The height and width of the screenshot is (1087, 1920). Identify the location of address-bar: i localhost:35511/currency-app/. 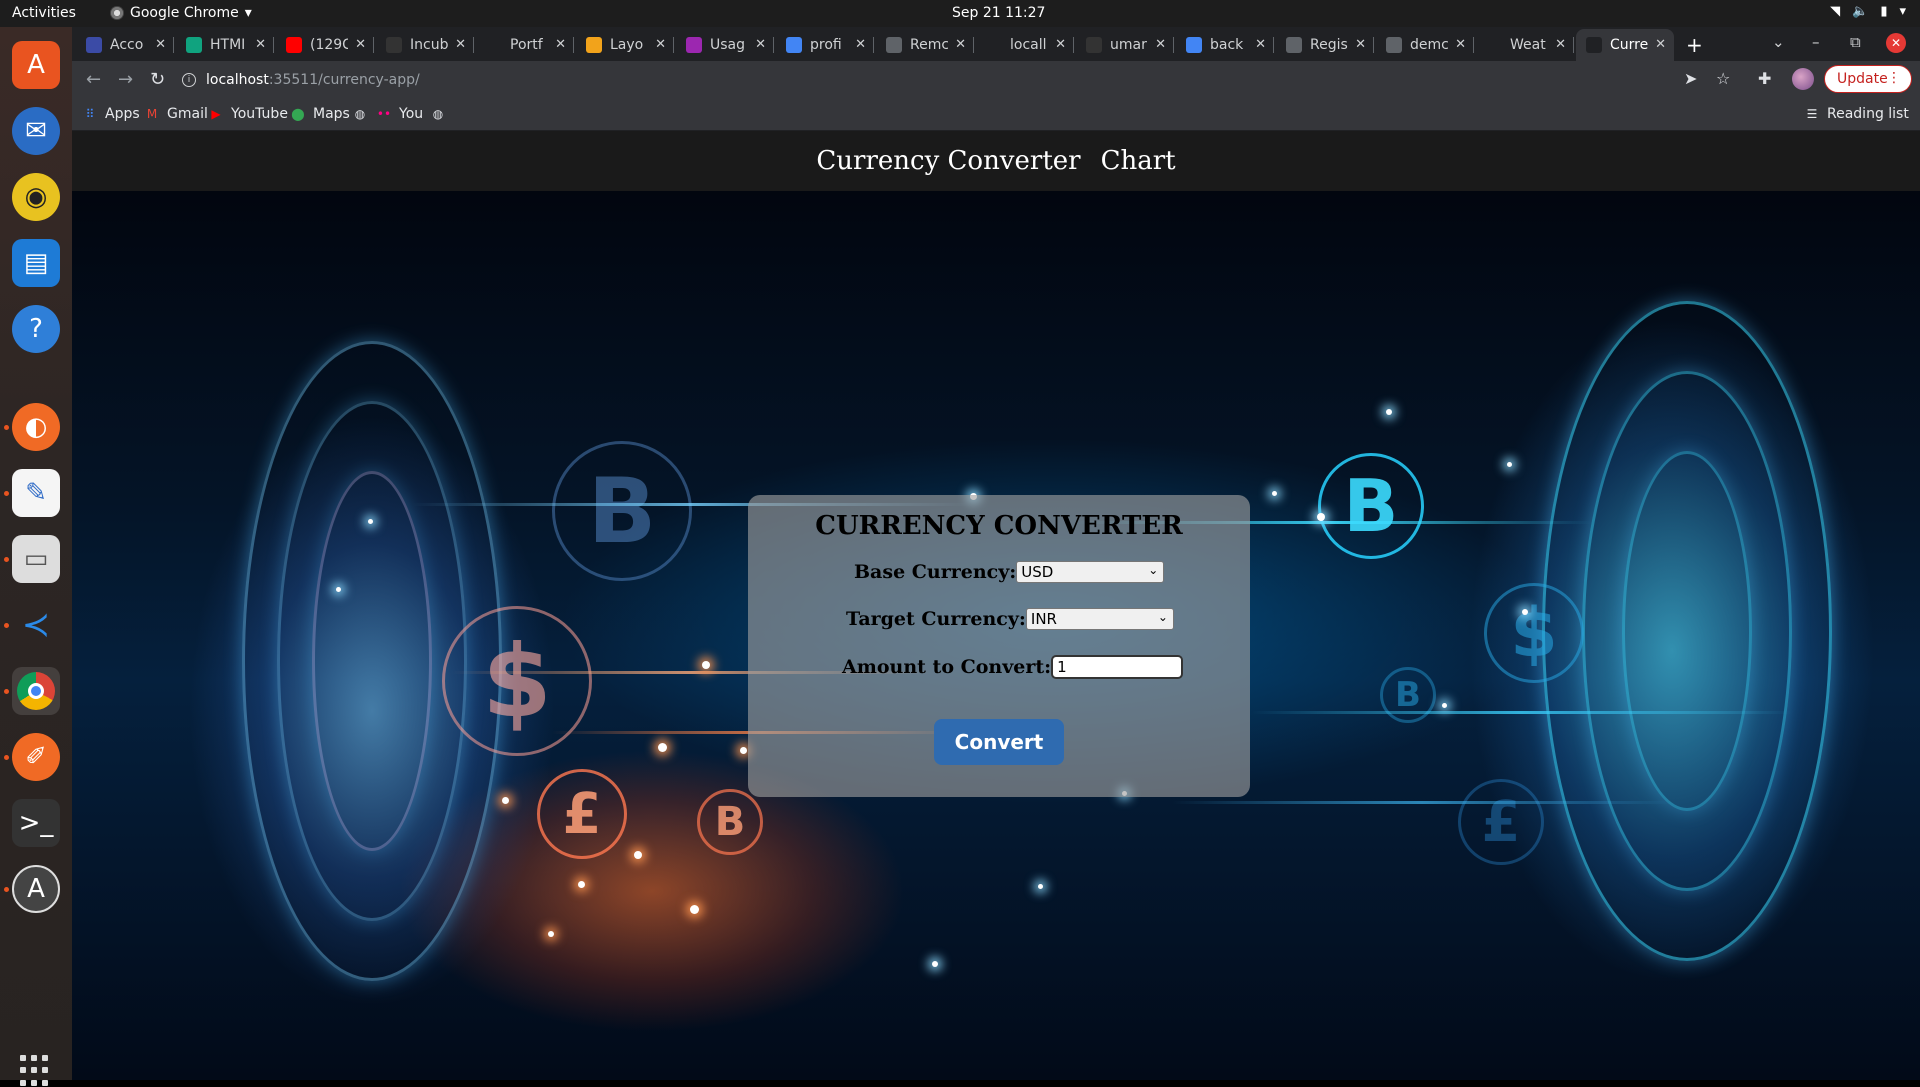
(1002, 80).